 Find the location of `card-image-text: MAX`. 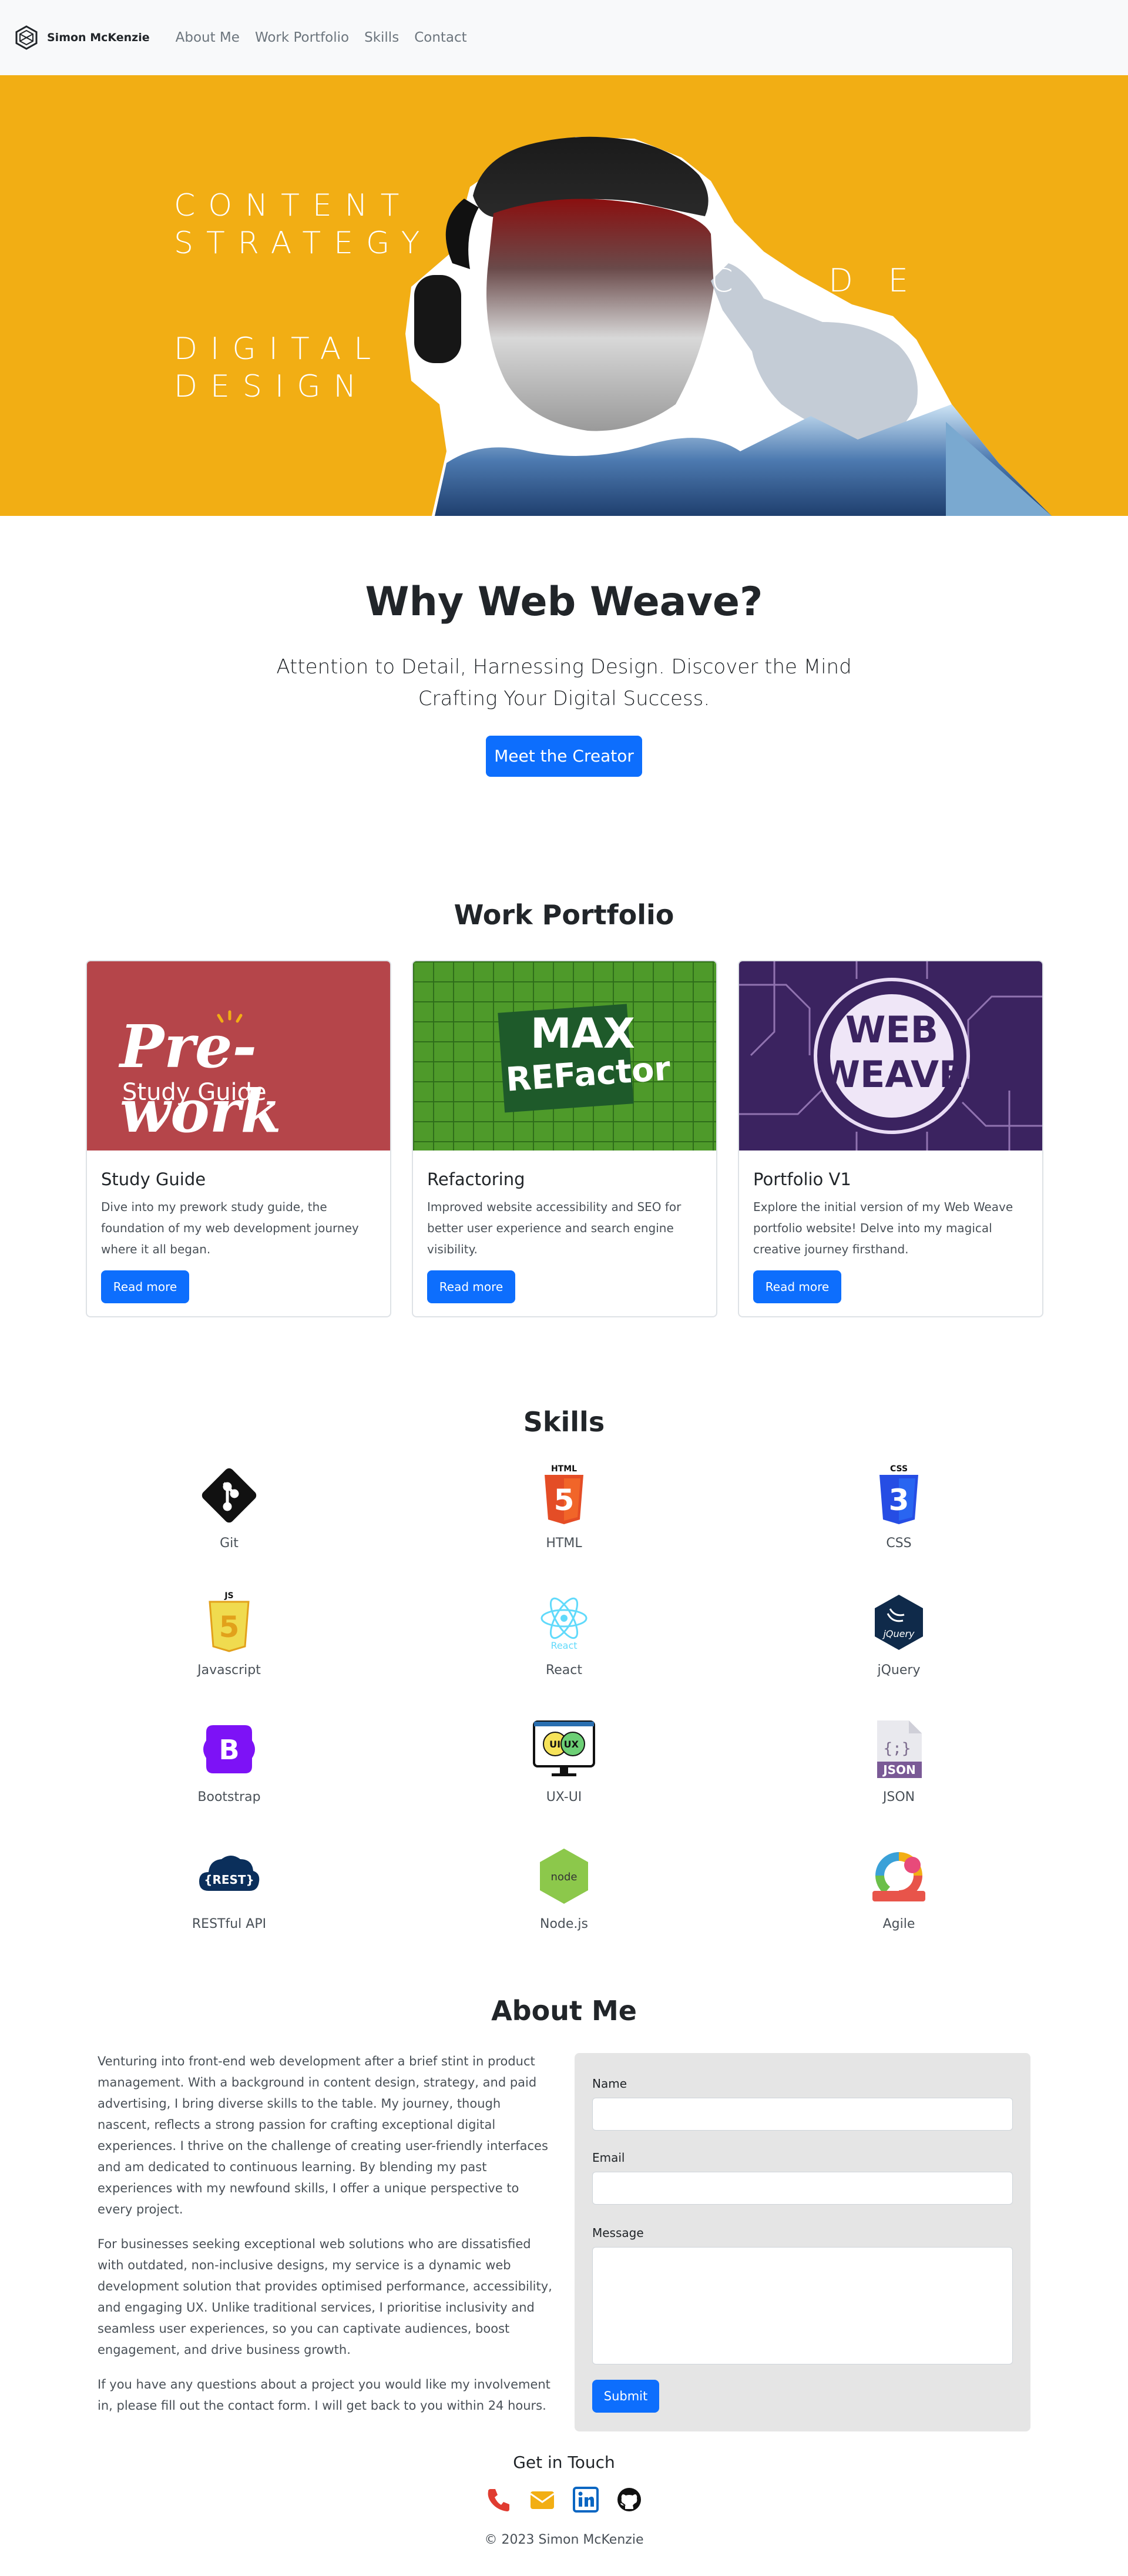

card-image-text: MAX is located at coordinates (583, 1033).